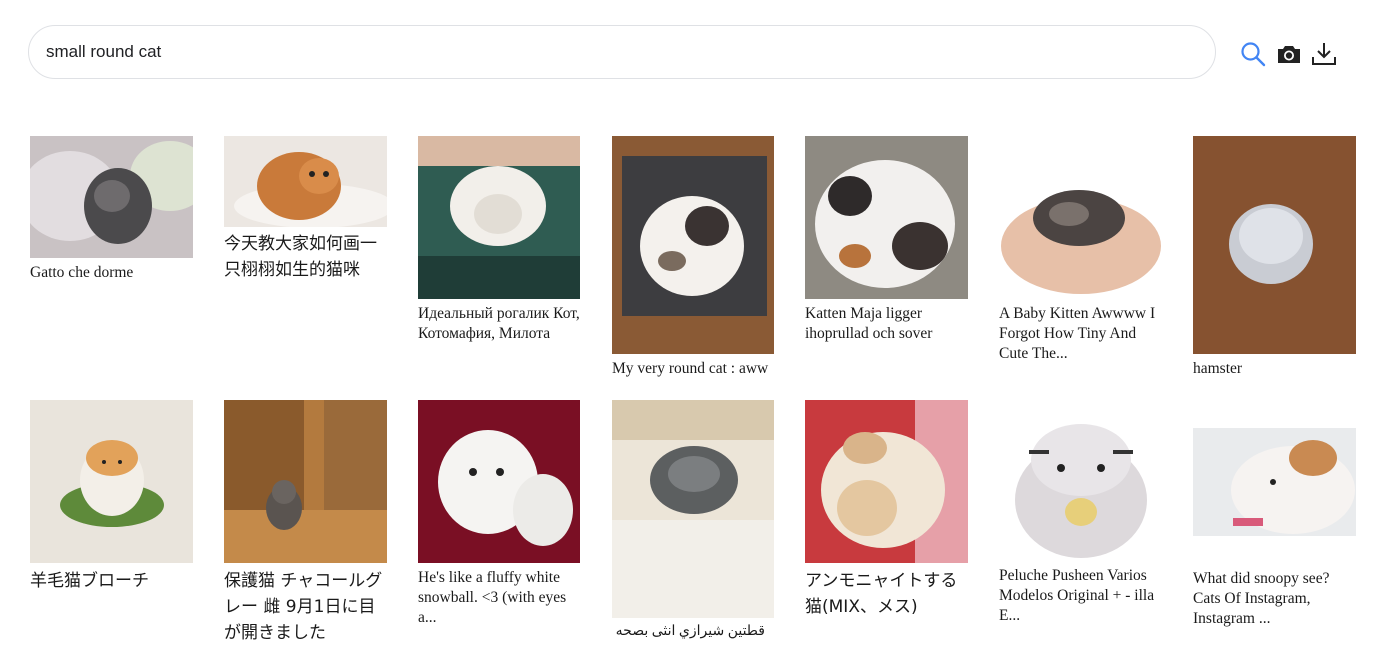  What do you see at coordinates (1218, 368) in the screenshot?
I see `result-caption: hamster` at bounding box center [1218, 368].